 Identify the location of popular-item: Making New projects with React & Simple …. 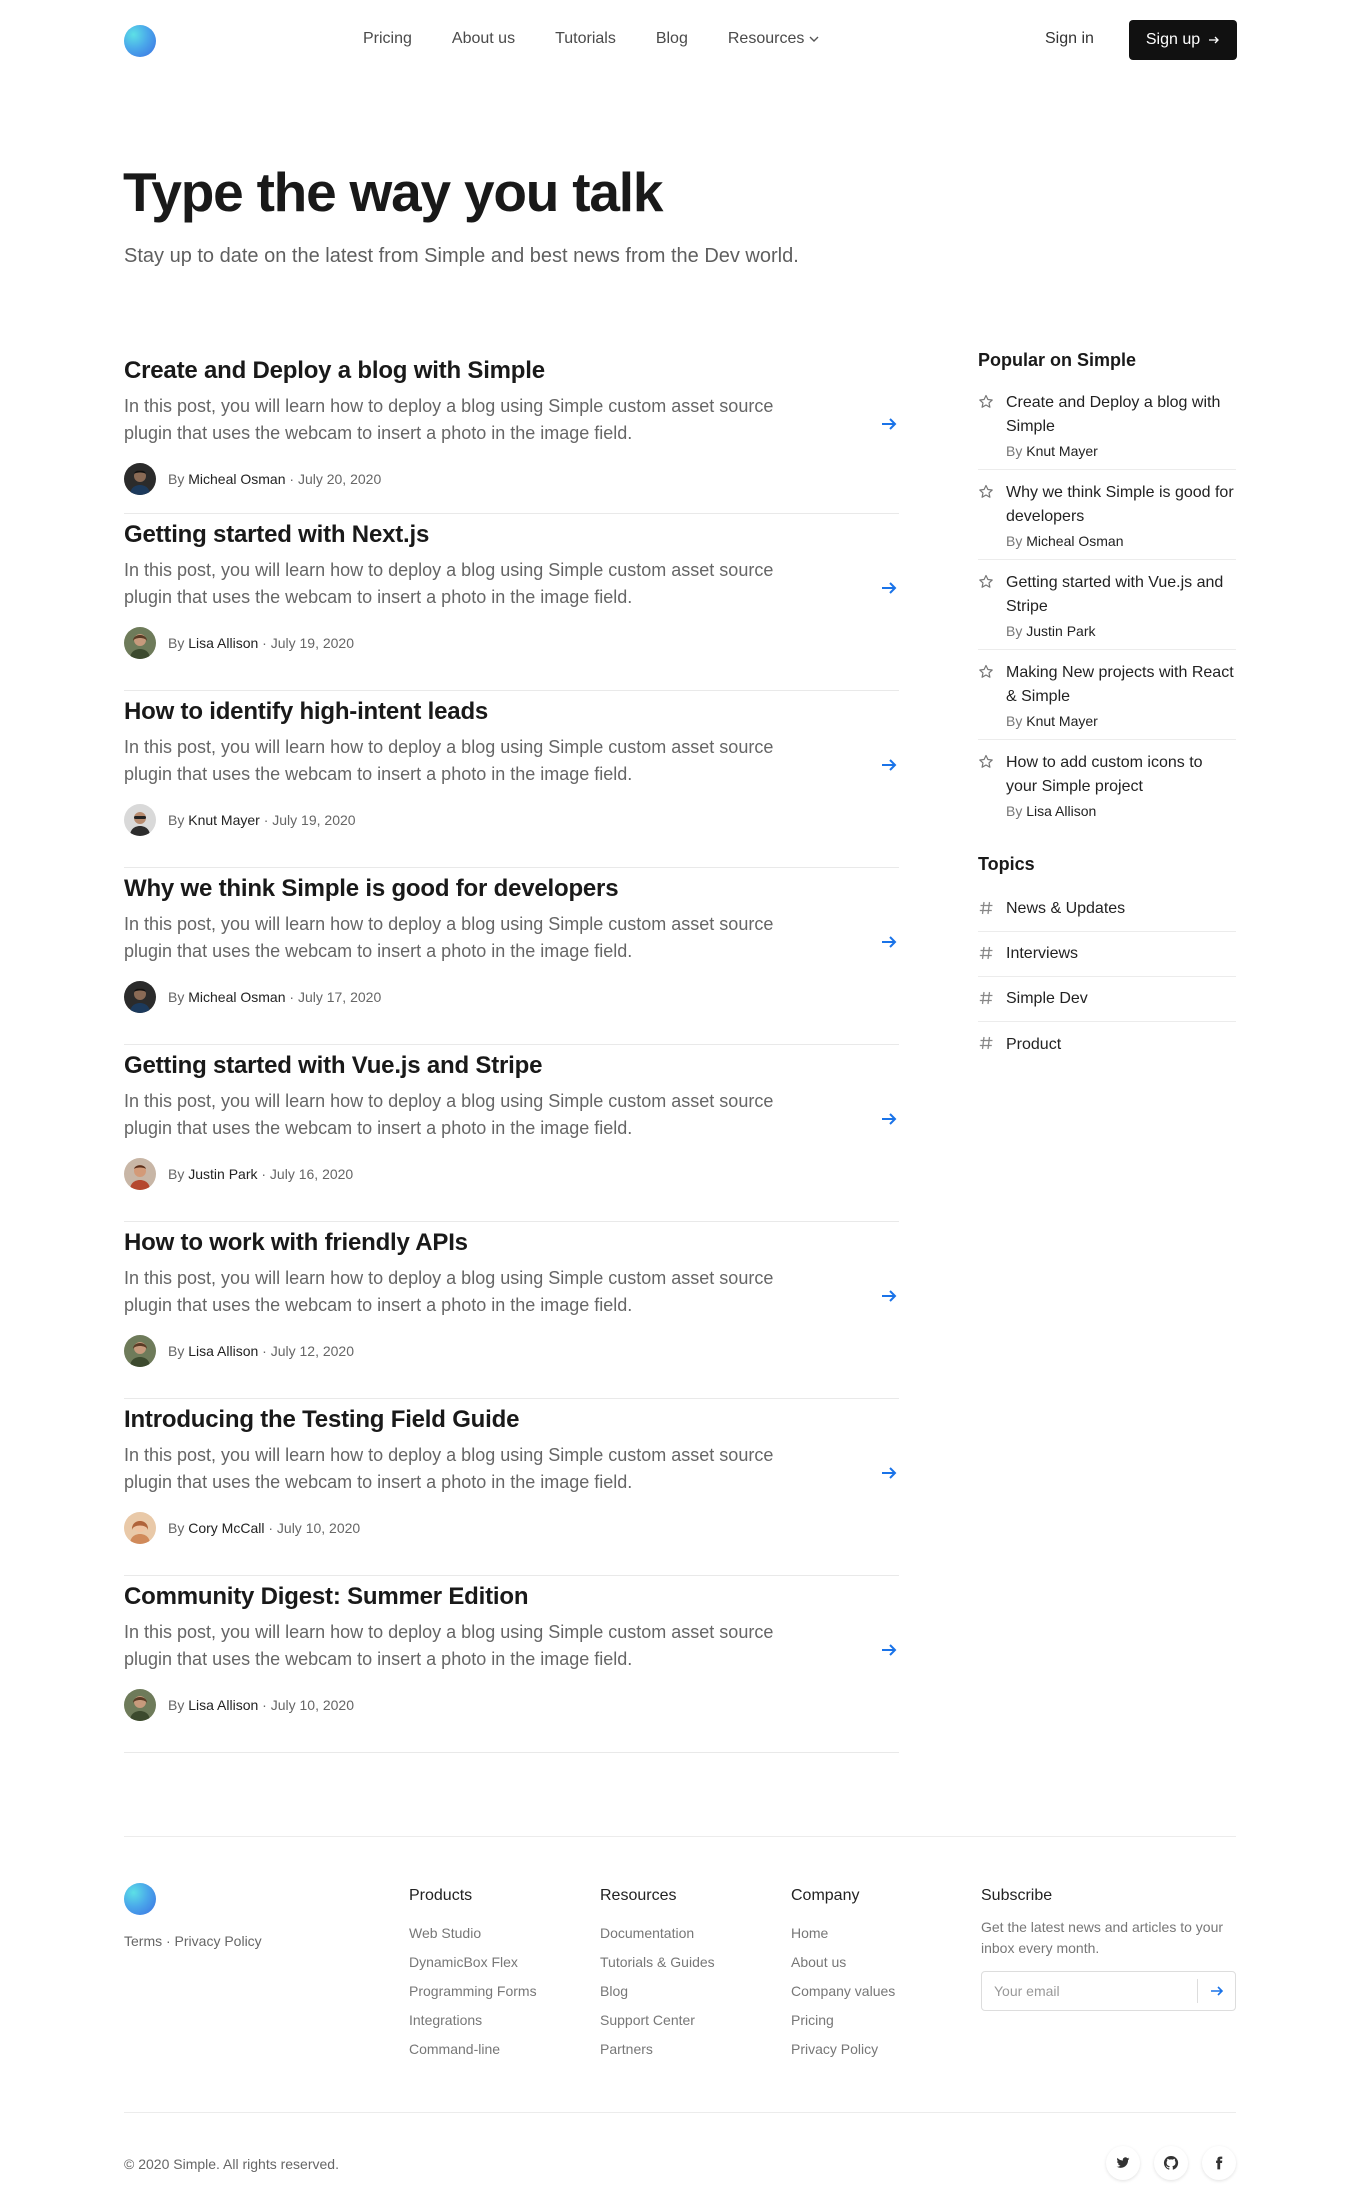
(1107, 700).